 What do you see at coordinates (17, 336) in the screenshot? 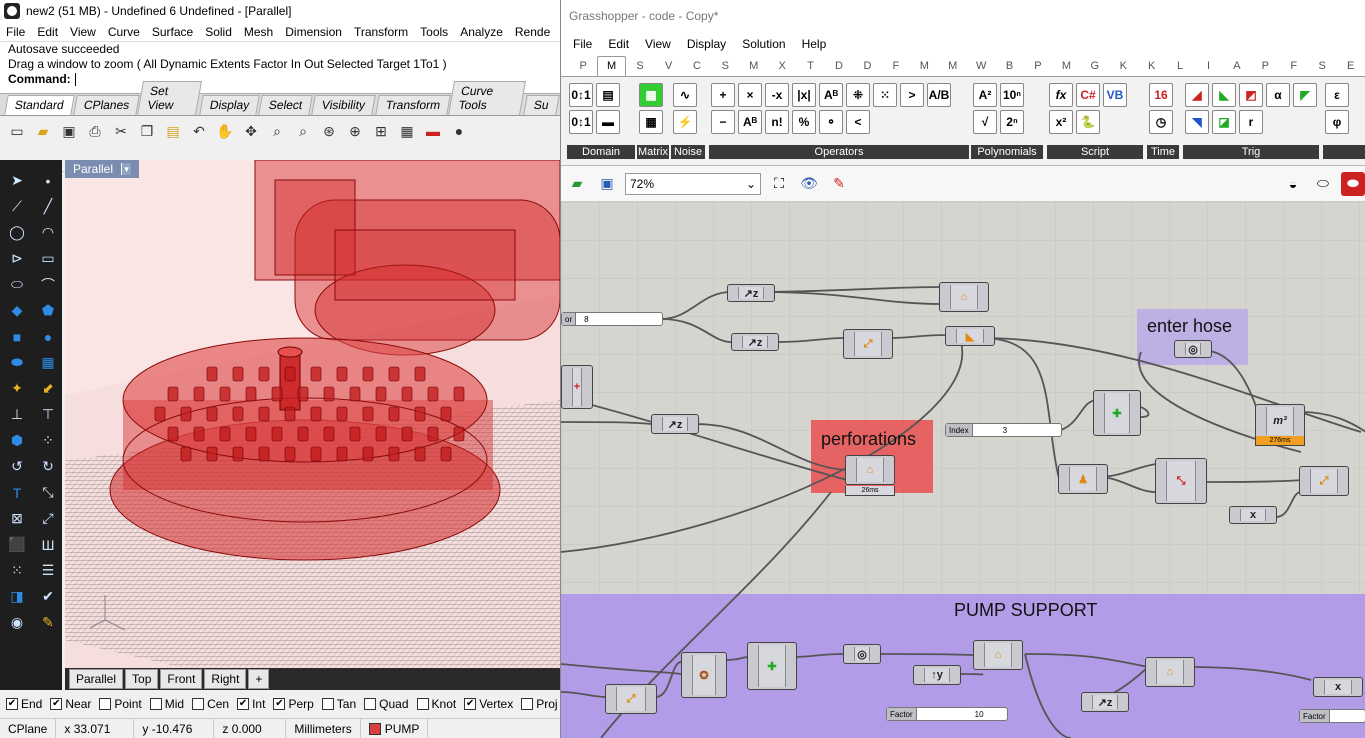
I see `box-icon: ■` at bounding box center [17, 336].